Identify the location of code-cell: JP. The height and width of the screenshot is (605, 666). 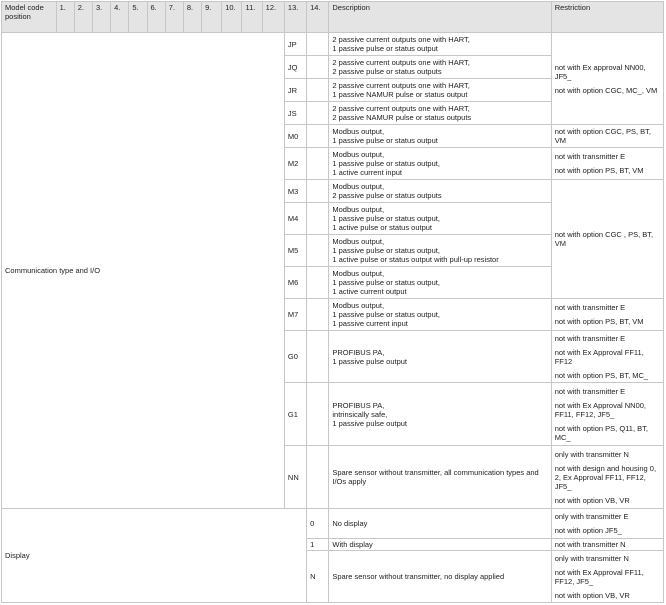
(295, 44).